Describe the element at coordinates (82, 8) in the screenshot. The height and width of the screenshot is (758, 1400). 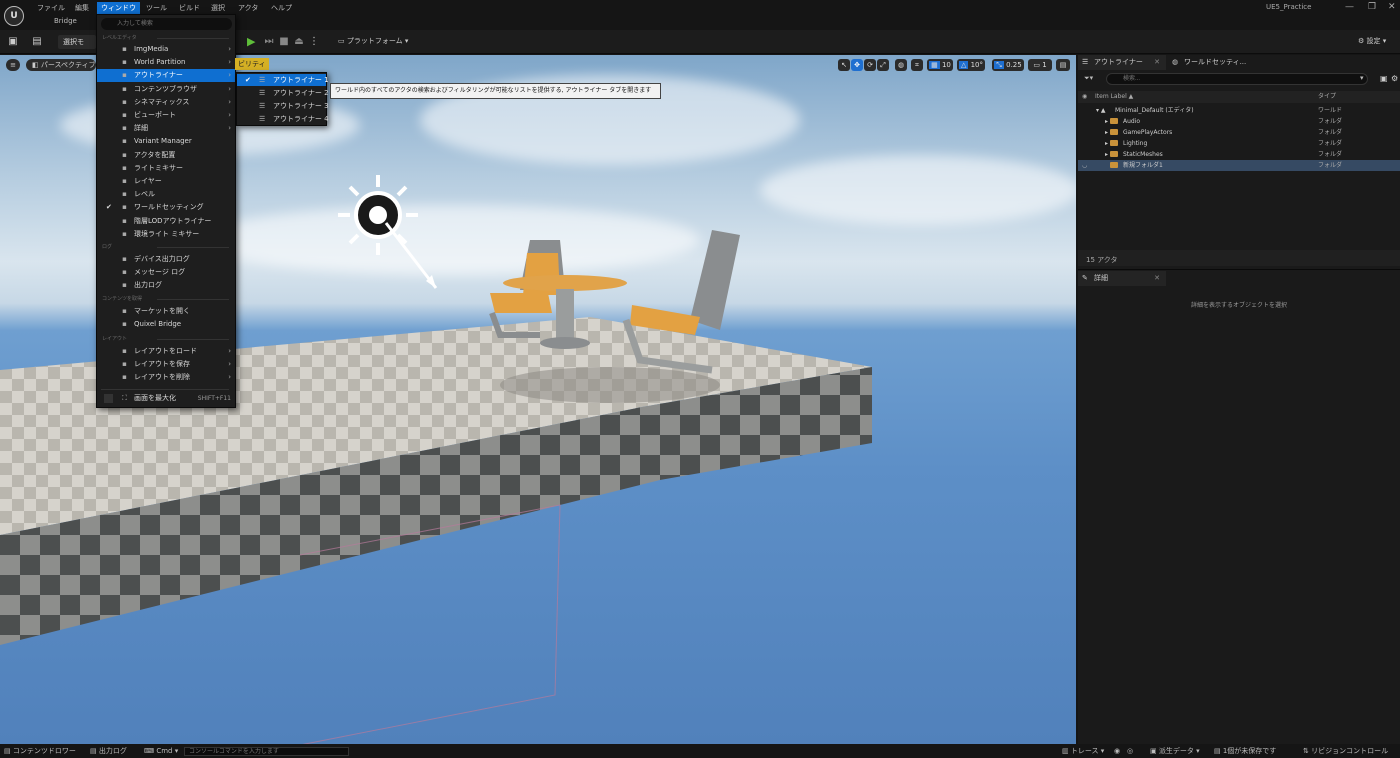
I see `menu-edit: 編集` at that location.